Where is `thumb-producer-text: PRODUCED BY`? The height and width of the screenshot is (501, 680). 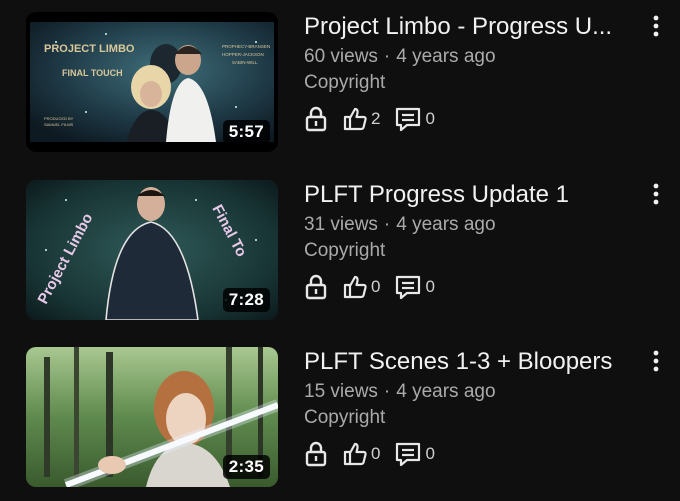
thumb-producer-text: PRODUCED BY is located at coordinates (59, 118).